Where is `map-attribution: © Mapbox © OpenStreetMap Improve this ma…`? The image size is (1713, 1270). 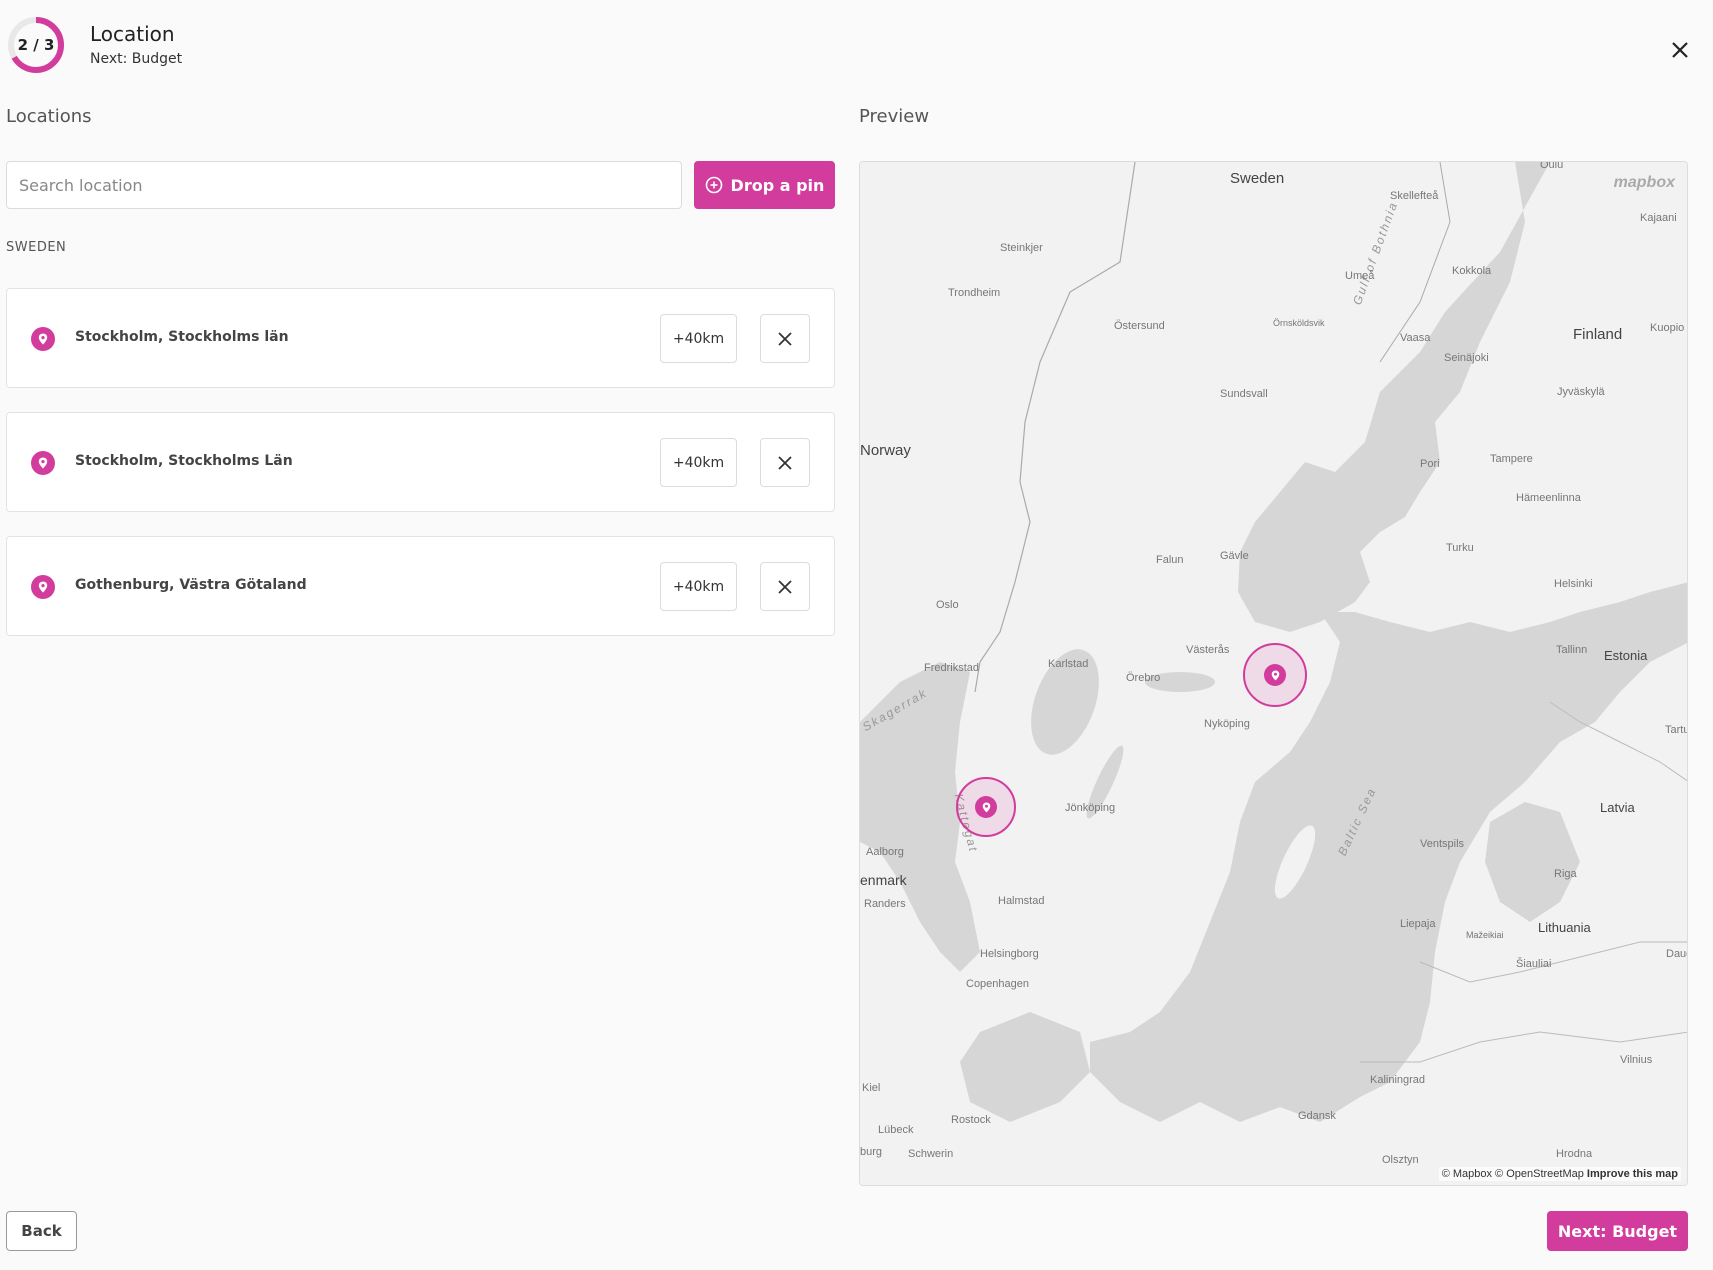
map-attribution: © Mapbox © OpenStreetMap Improve this ma… is located at coordinates (1559, 1174).